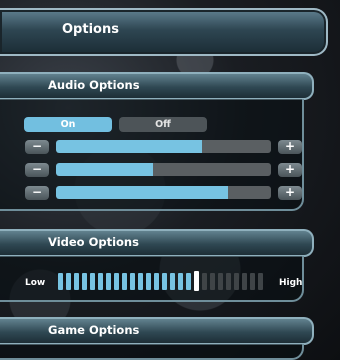 The image size is (340, 360). Describe the element at coordinates (90, 29) in the screenshot. I see `page-title: Options` at that location.